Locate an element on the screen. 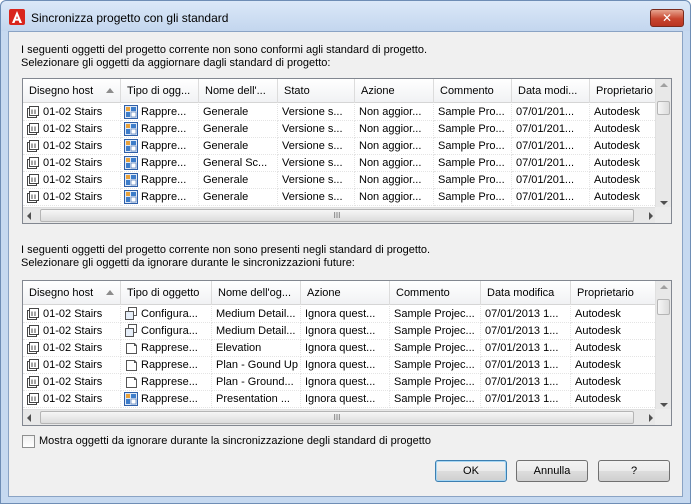 This screenshot has width=691, height=504. title-bar: Sincronizza progetto con gli standard ✕ is located at coordinates (345, 16).